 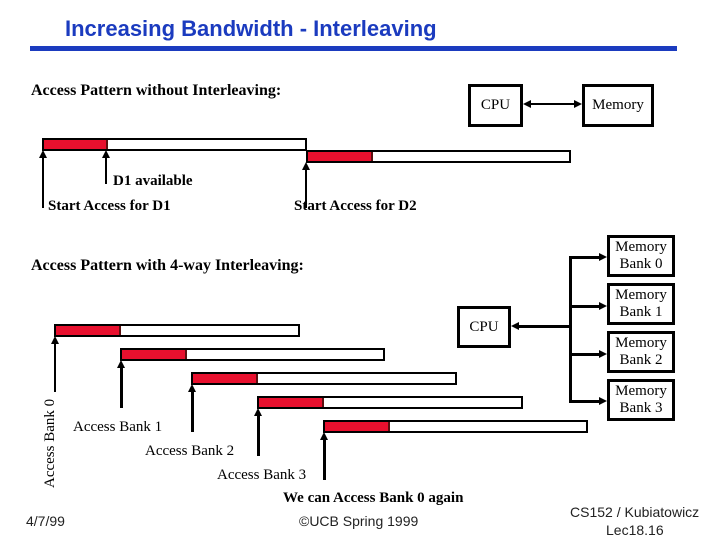 What do you see at coordinates (262, 475) in the screenshot?
I see `access-bank3-label: Access Bank 3` at bounding box center [262, 475].